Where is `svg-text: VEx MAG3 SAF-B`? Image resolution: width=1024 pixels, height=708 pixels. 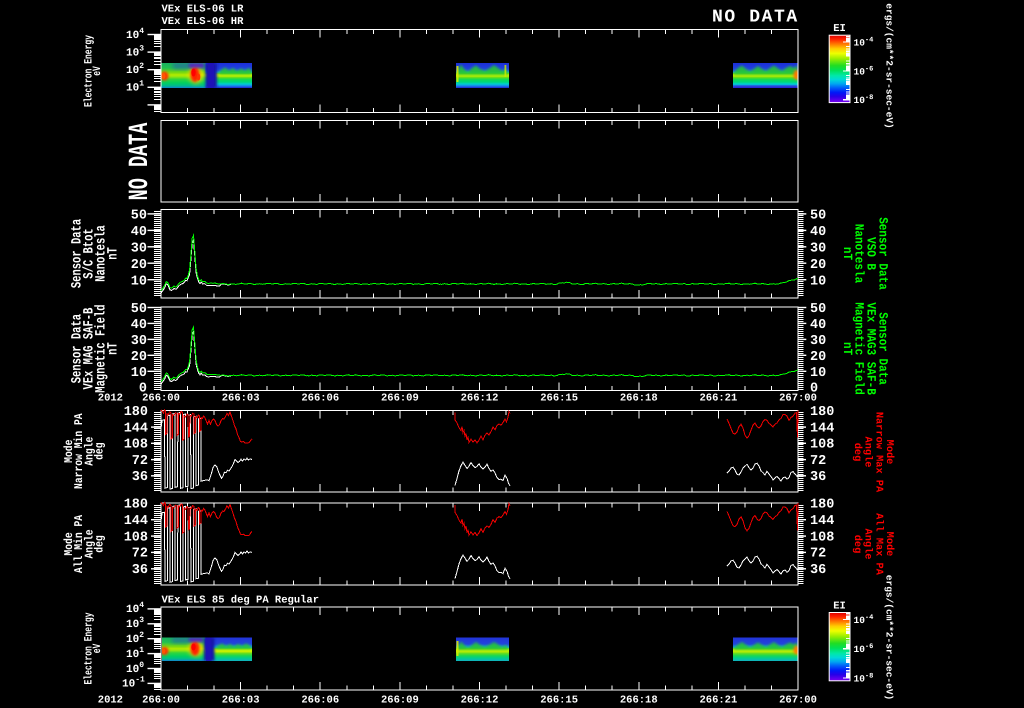 svg-text: VEx MAG3 SAF-B is located at coordinates (870, 348).